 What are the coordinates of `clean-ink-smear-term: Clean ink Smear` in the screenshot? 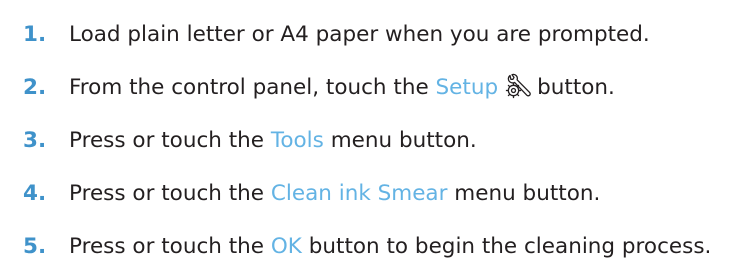 It's located at (359, 193).